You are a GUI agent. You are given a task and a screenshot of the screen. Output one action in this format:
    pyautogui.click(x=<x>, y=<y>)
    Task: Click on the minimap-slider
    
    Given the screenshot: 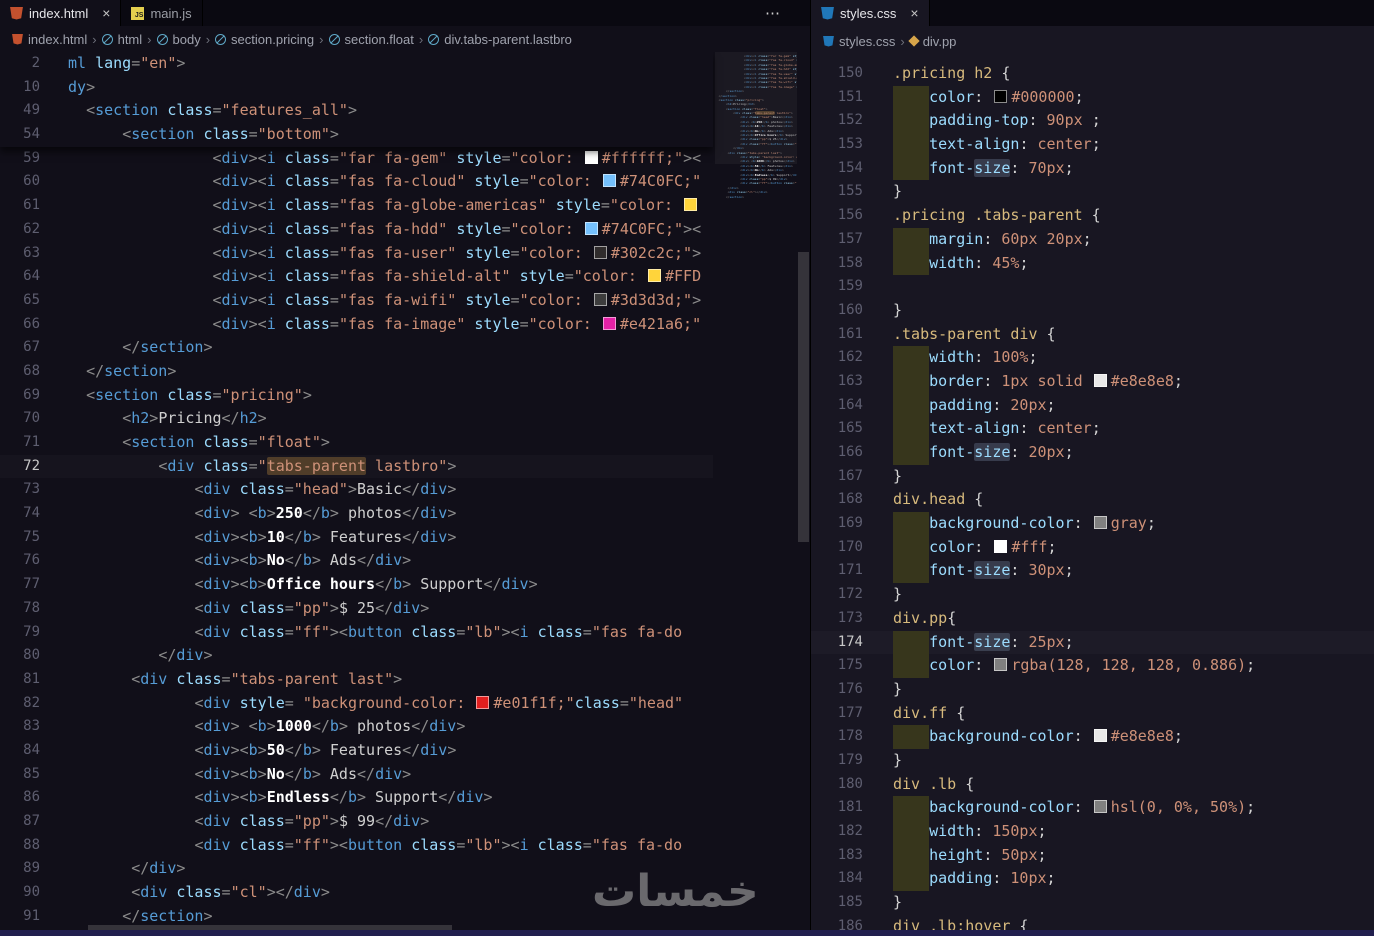 What is the action you would take?
    pyautogui.click(x=756, y=108)
    